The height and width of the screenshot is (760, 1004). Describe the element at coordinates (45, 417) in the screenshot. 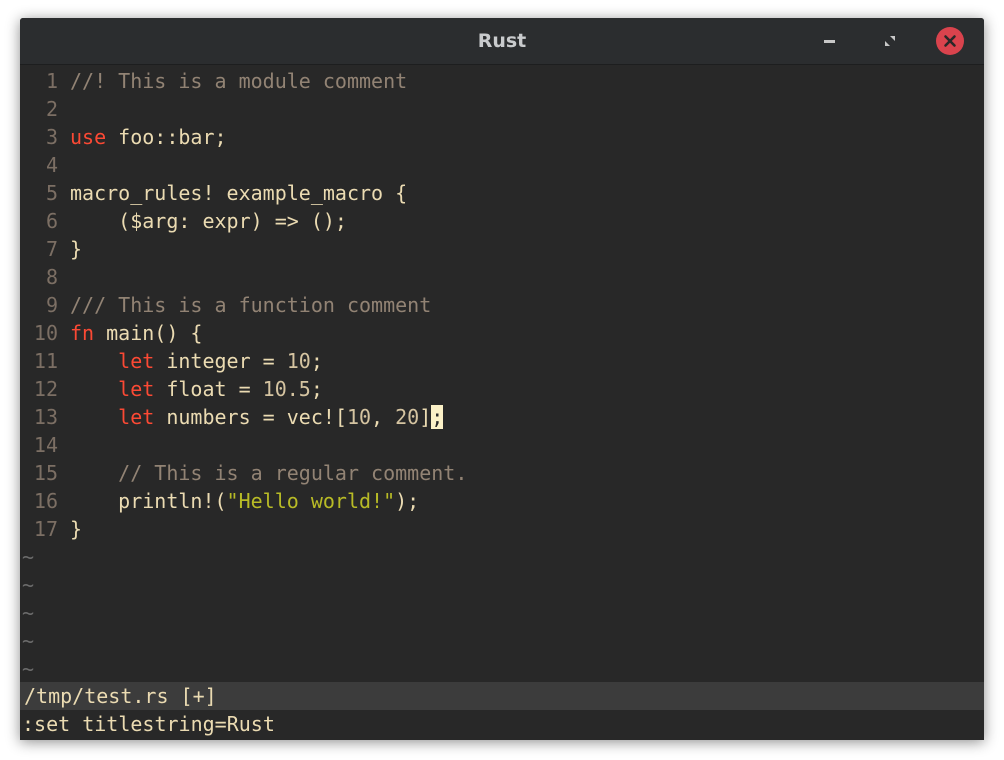

I see `line-number: 13` at that location.